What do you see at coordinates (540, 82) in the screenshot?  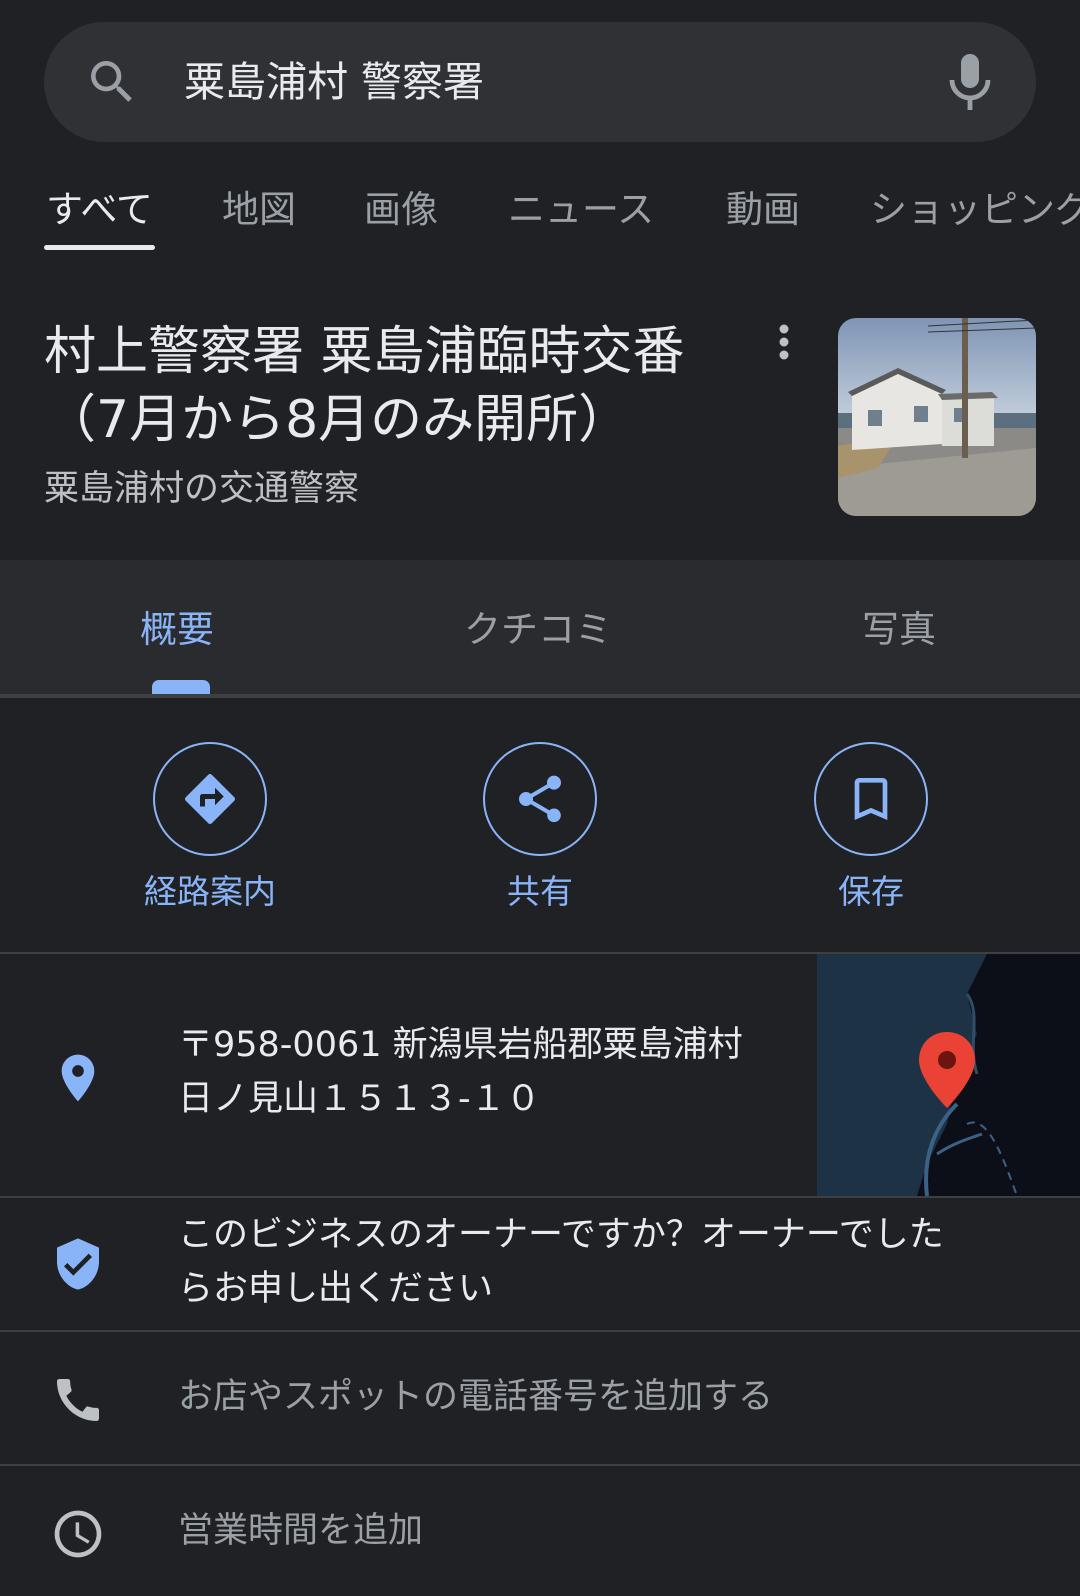 I see `search-bar: 粟島浦村 警察署` at bounding box center [540, 82].